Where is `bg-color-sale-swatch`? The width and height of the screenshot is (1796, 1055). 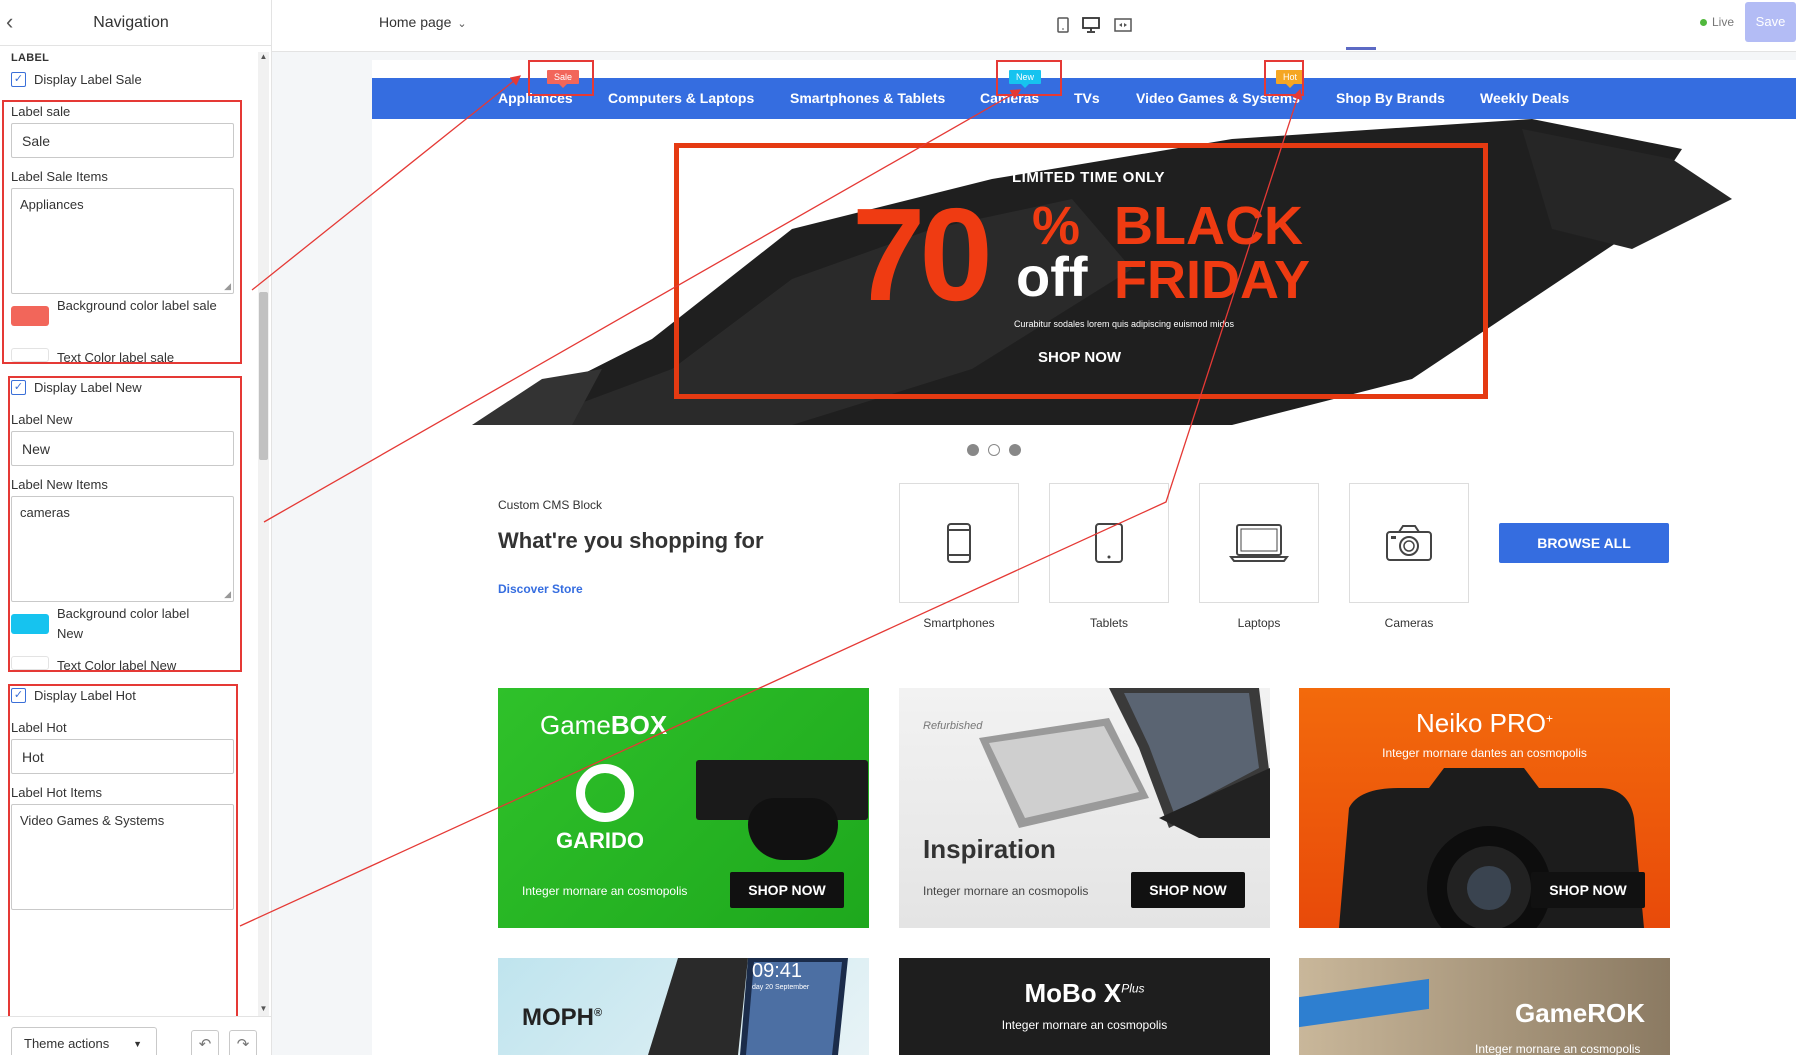 bg-color-sale-swatch is located at coordinates (30, 316).